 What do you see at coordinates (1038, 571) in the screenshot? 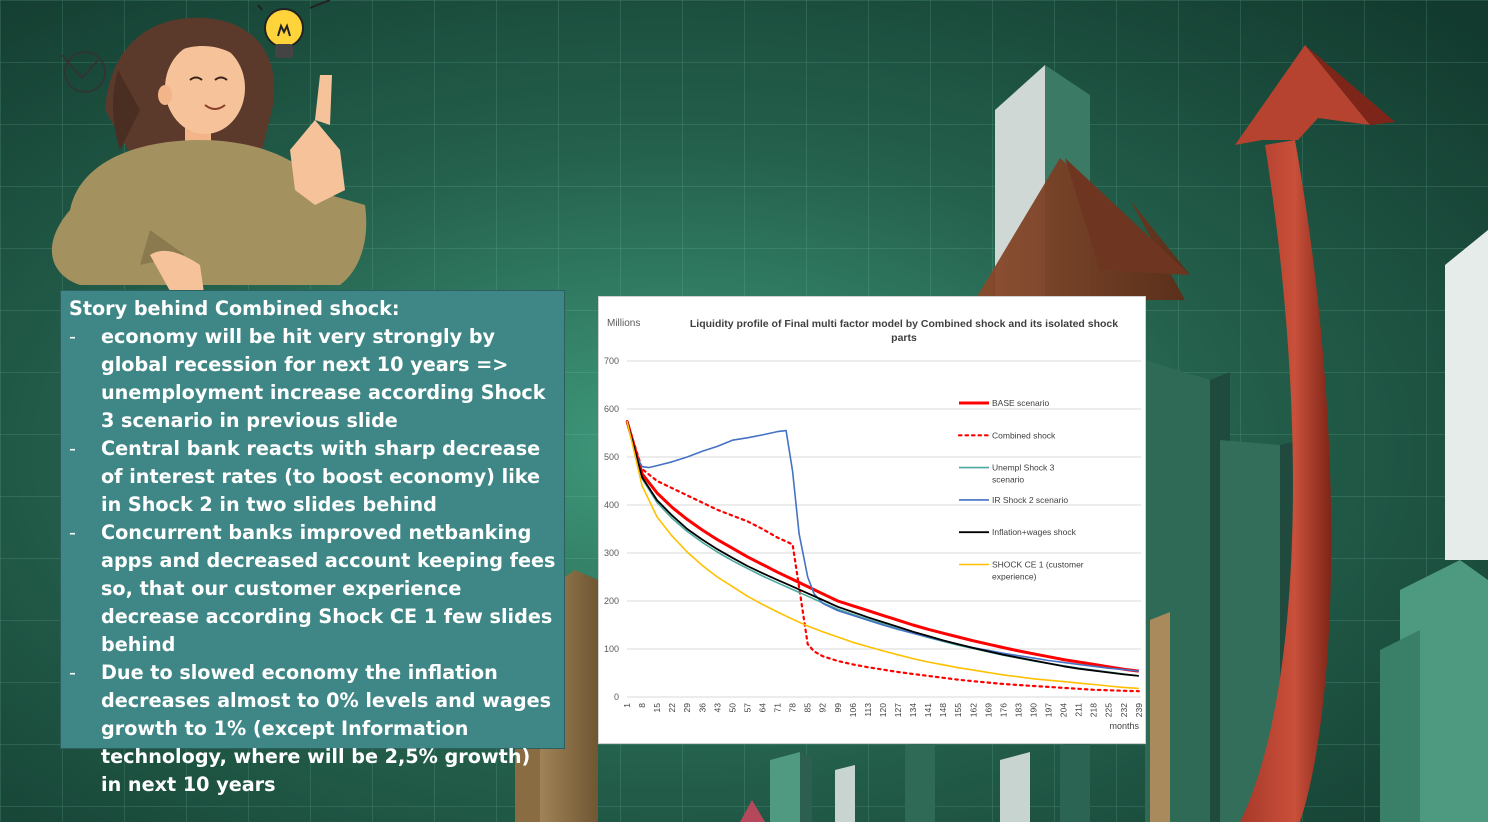
I see `legend-label: SHOCK CE 1 (customer experience)` at bounding box center [1038, 571].